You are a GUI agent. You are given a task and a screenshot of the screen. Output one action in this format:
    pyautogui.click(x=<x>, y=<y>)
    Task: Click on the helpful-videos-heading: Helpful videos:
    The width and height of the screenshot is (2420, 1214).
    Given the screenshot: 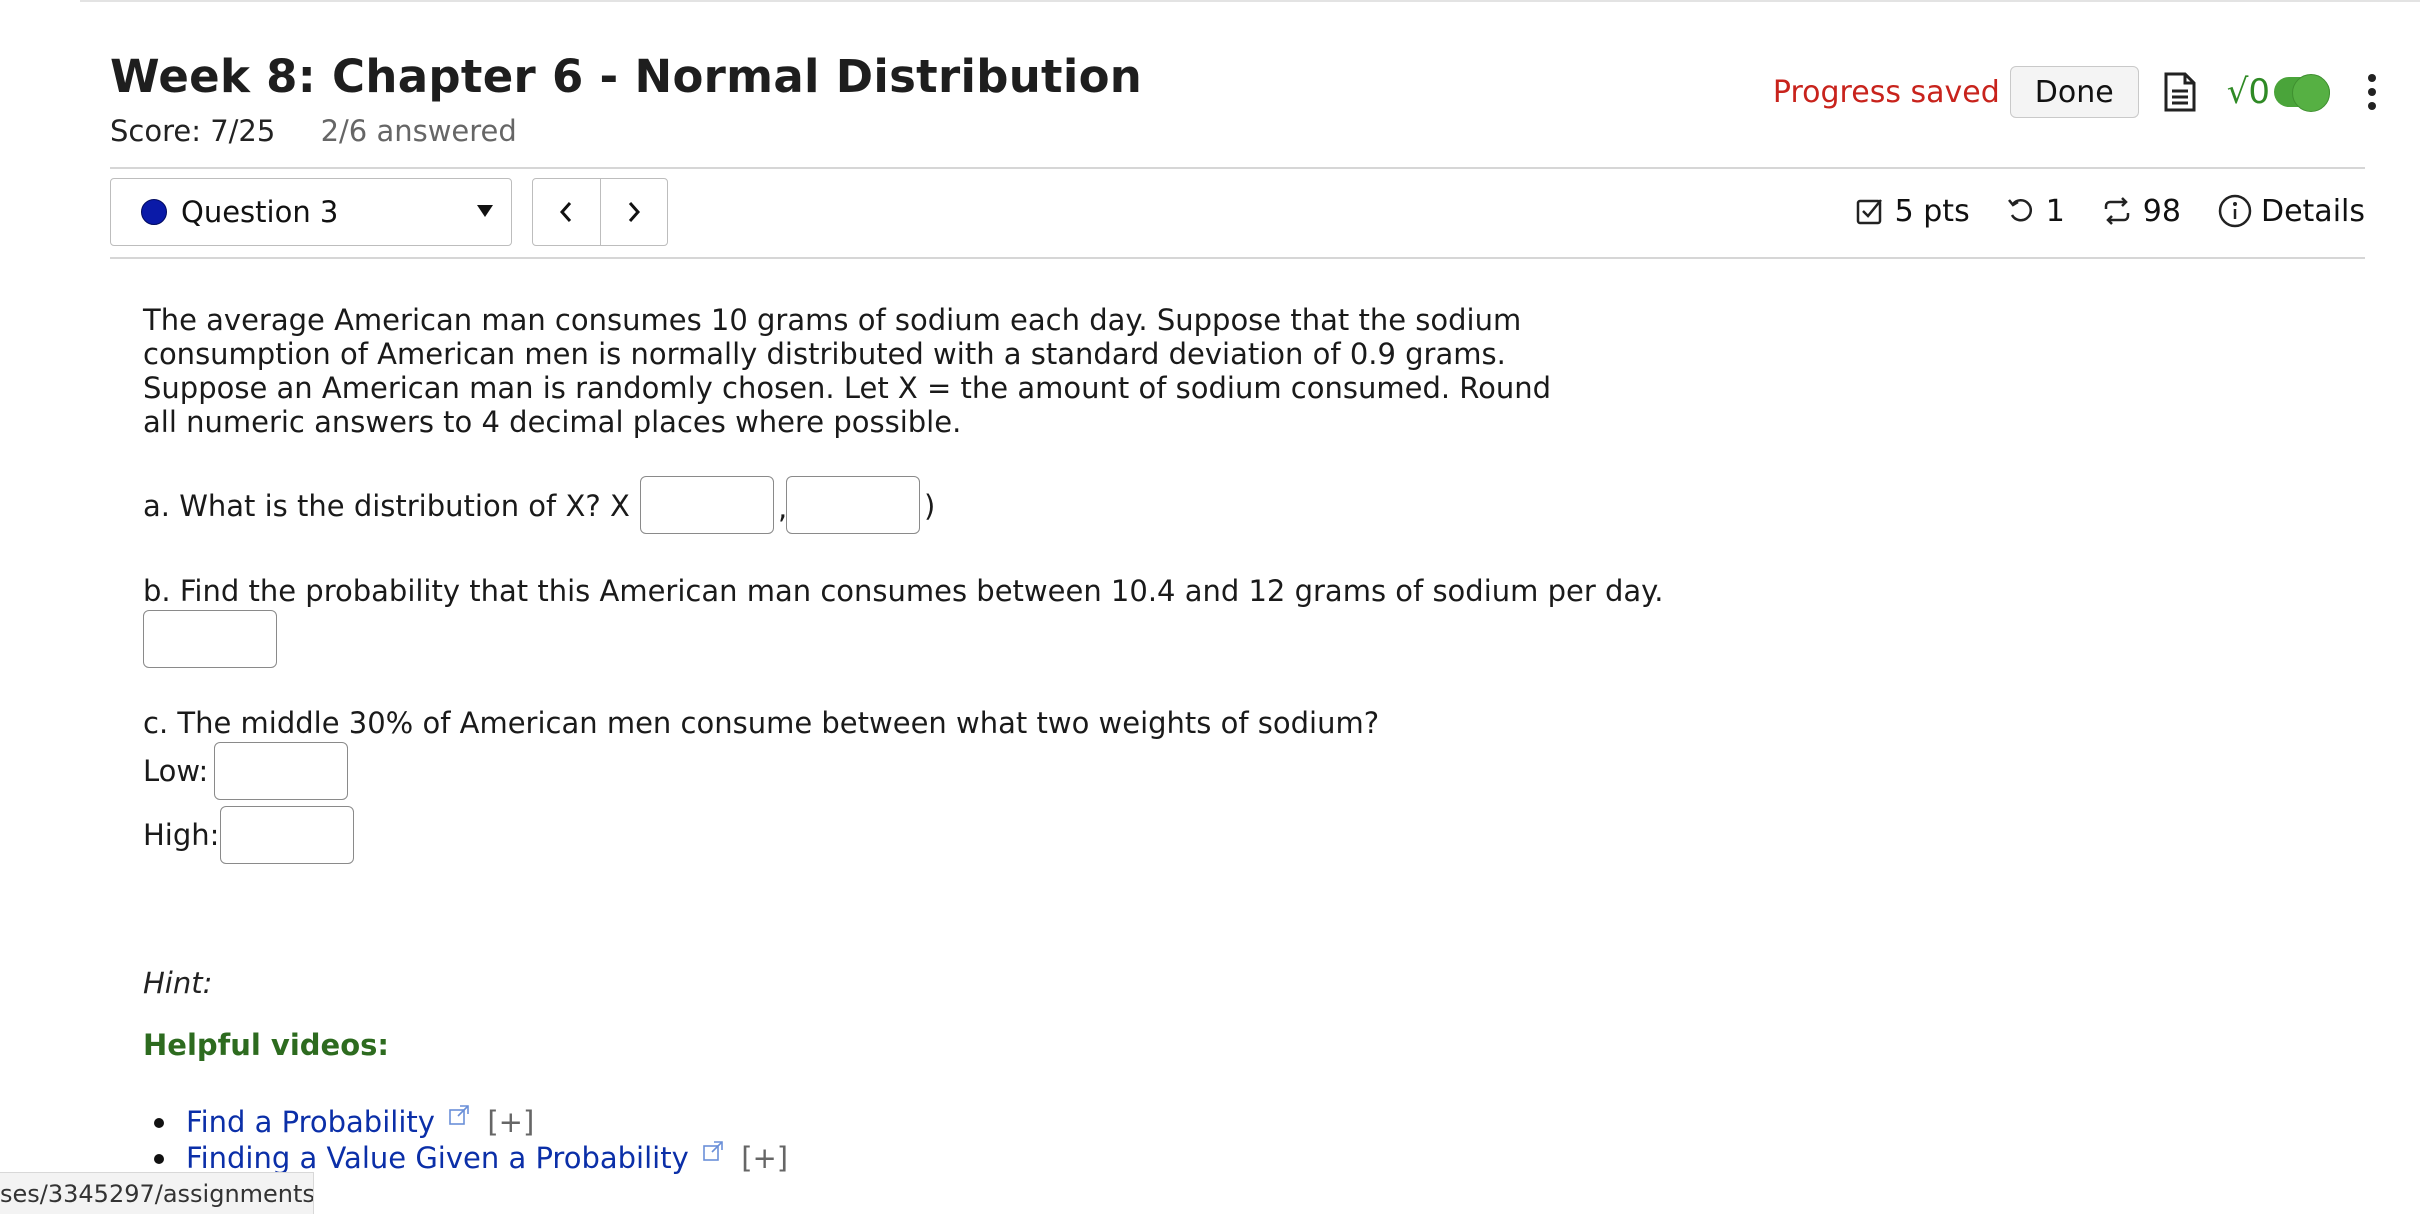 What is the action you would take?
    pyautogui.click(x=266, y=1045)
    